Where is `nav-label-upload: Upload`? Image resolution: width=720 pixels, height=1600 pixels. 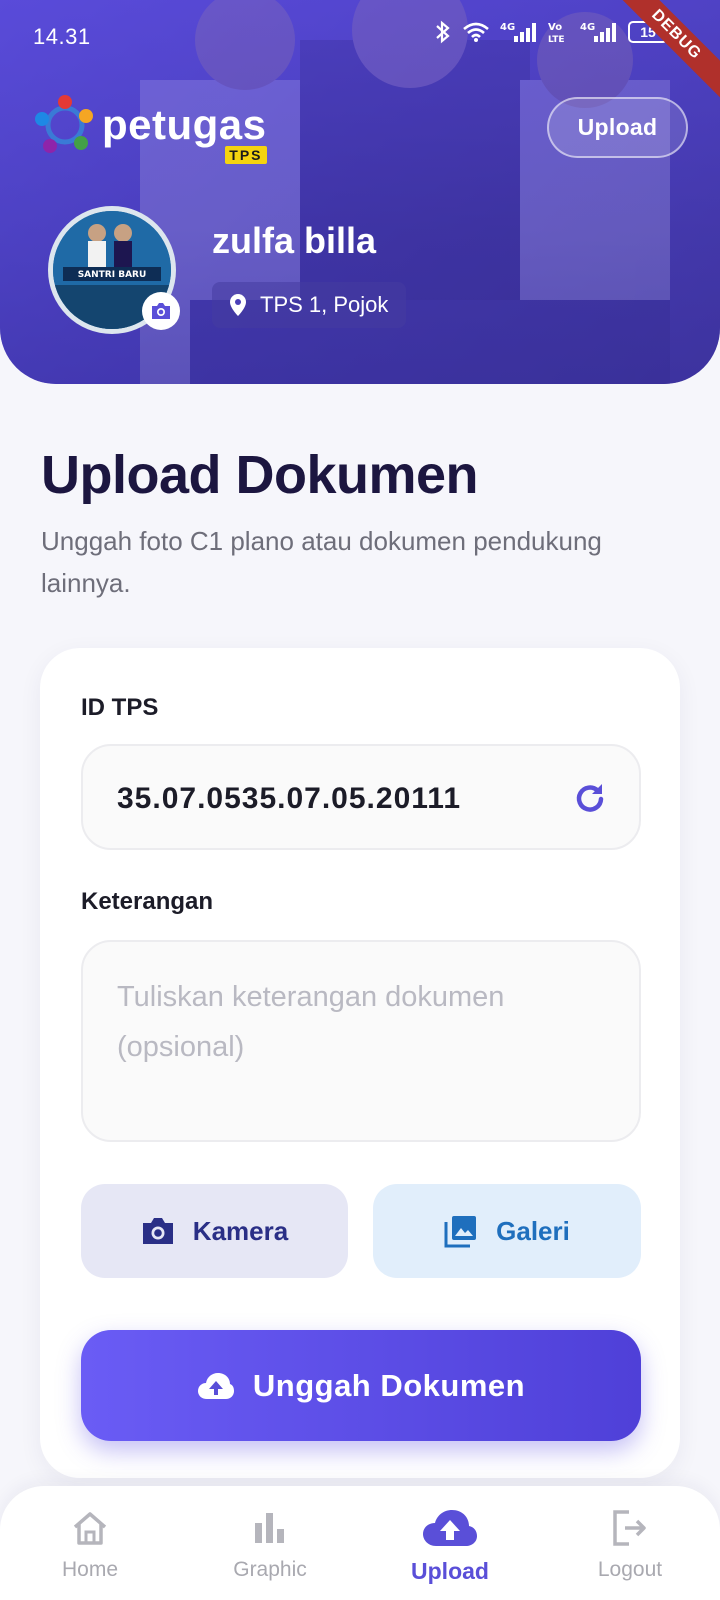 nav-label-upload: Upload is located at coordinates (450, 1571).